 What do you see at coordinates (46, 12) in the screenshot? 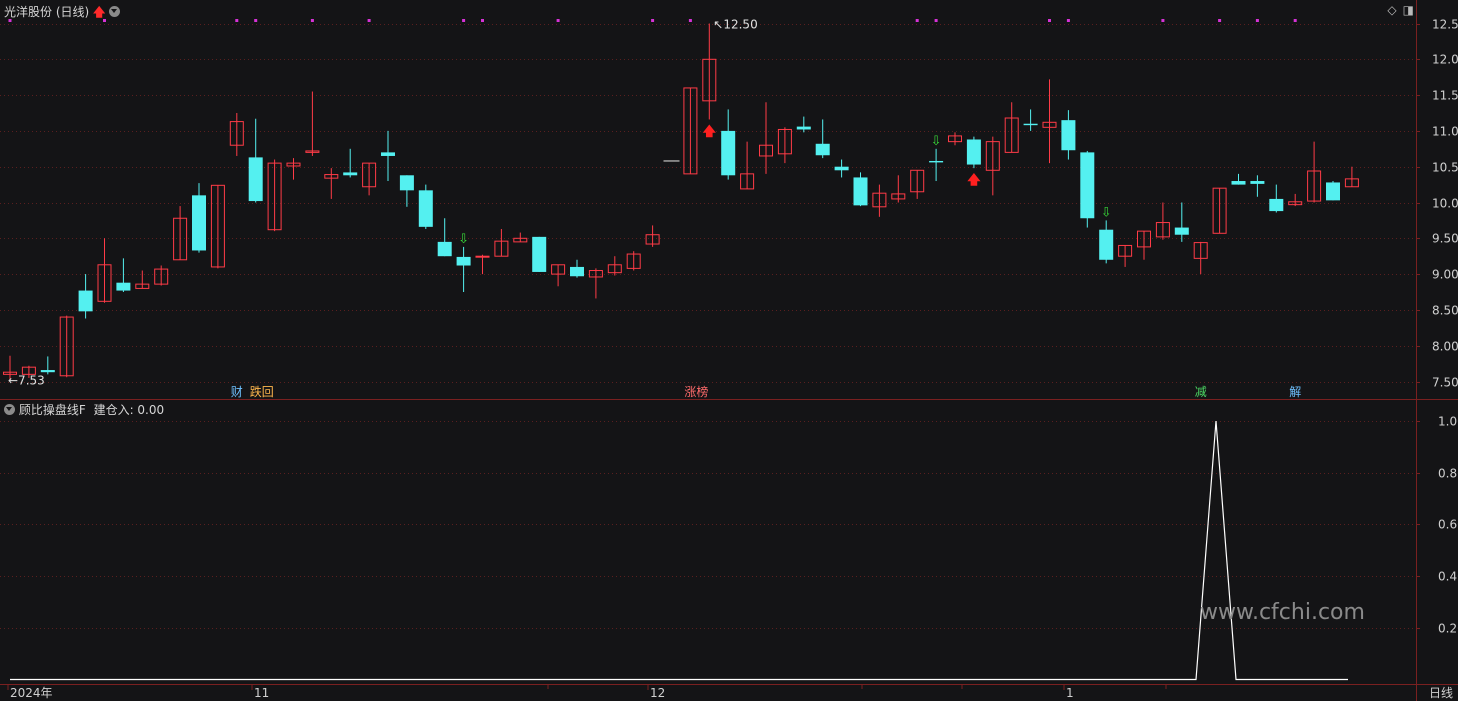
I see `stock-title: 光洋股份 (日线)` at bounding box center [46, 12].